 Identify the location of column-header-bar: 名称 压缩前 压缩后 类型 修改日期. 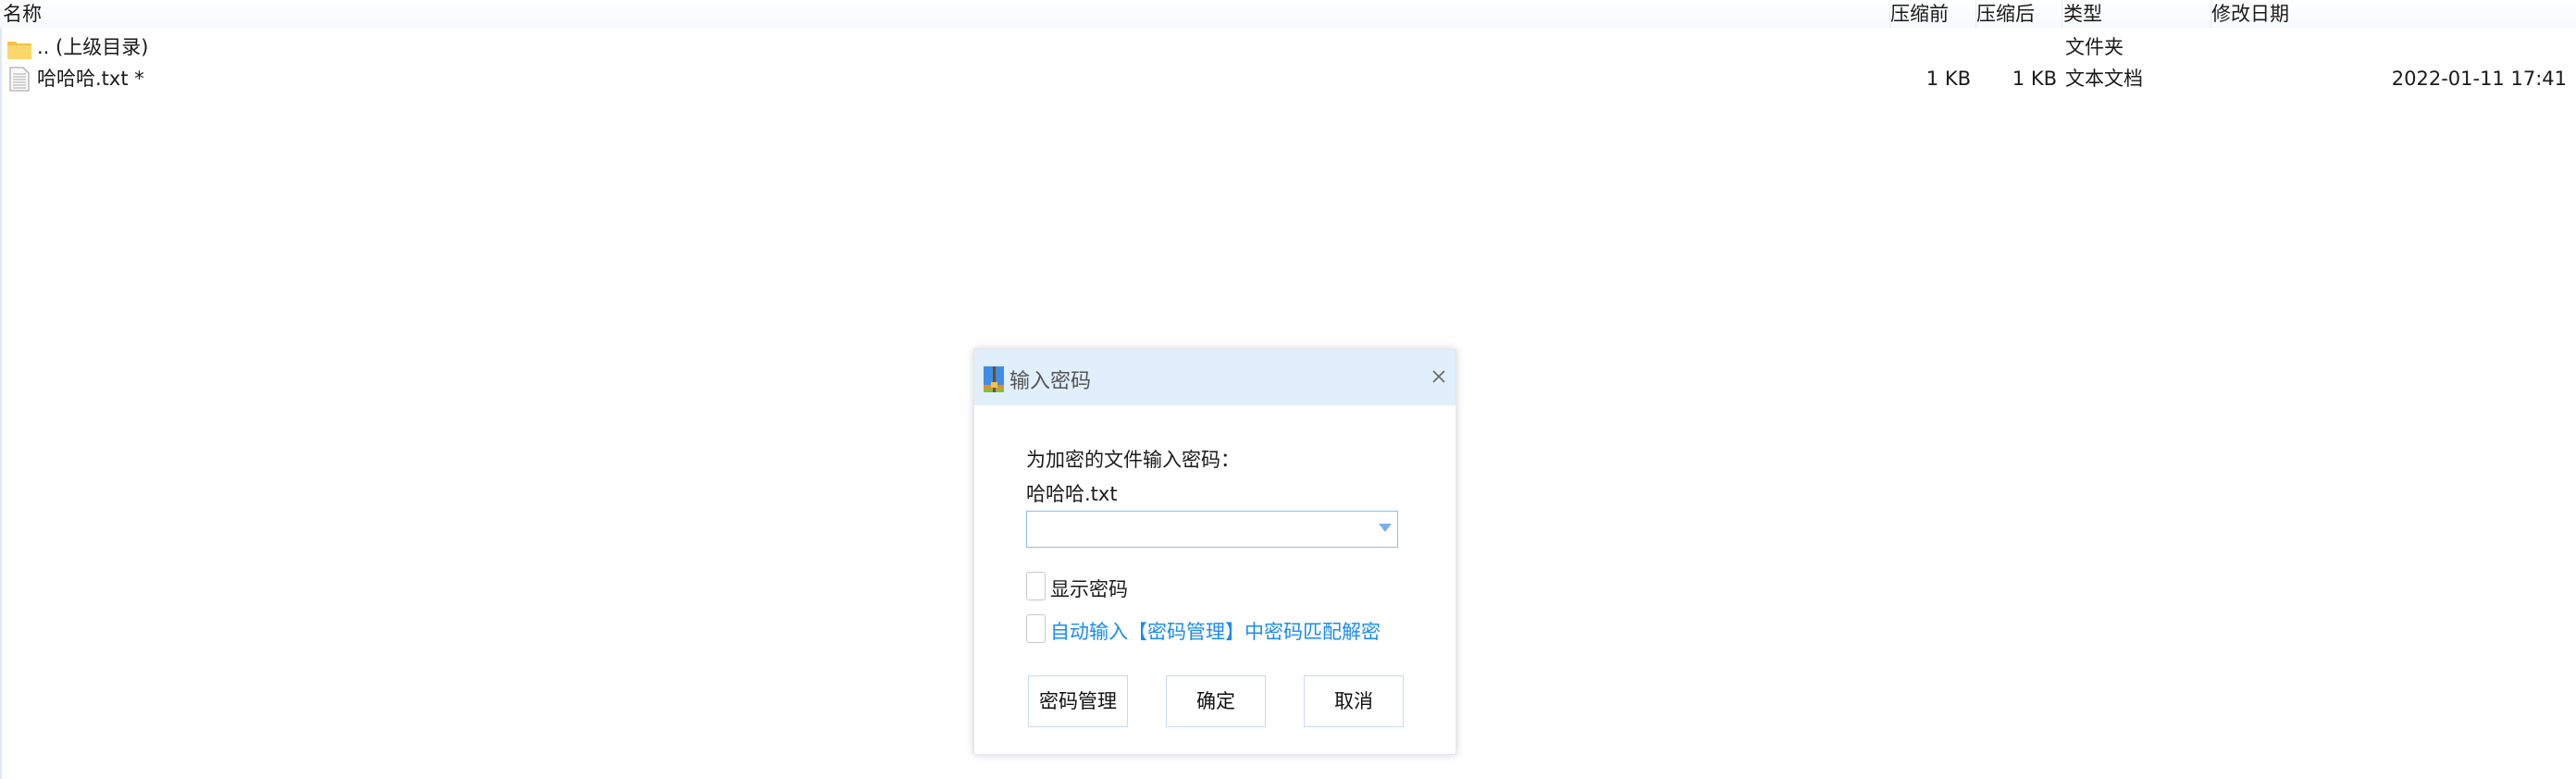
(1288, 14).